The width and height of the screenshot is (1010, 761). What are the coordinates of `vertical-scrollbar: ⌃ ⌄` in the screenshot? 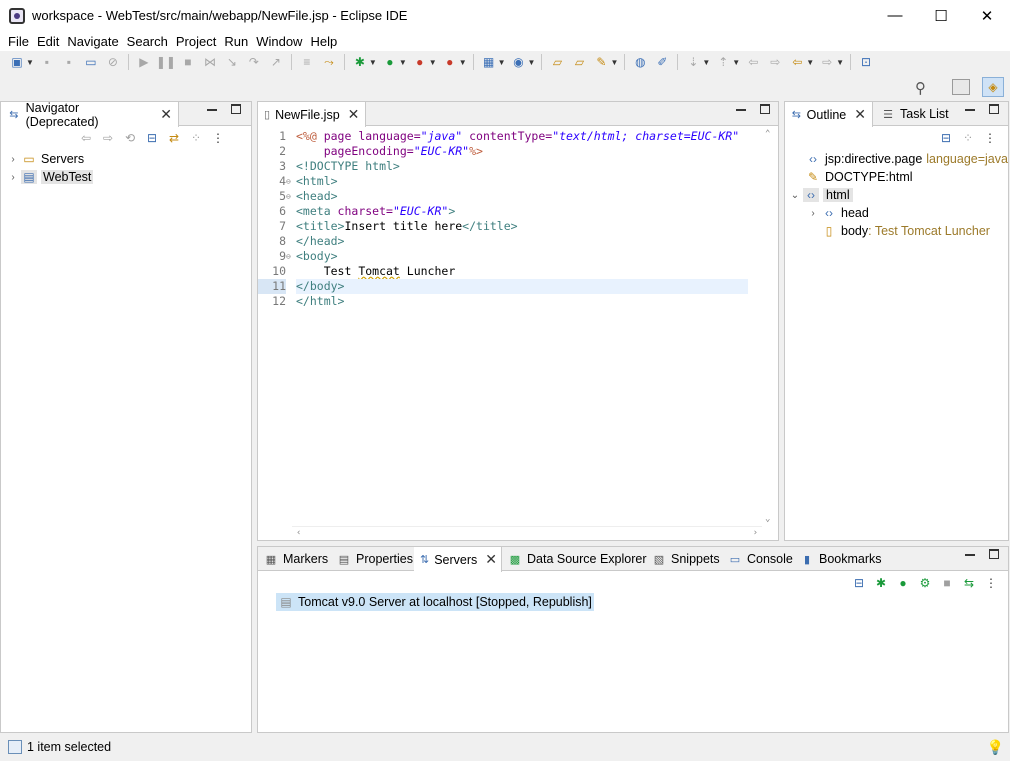 It's located at (770, 326).